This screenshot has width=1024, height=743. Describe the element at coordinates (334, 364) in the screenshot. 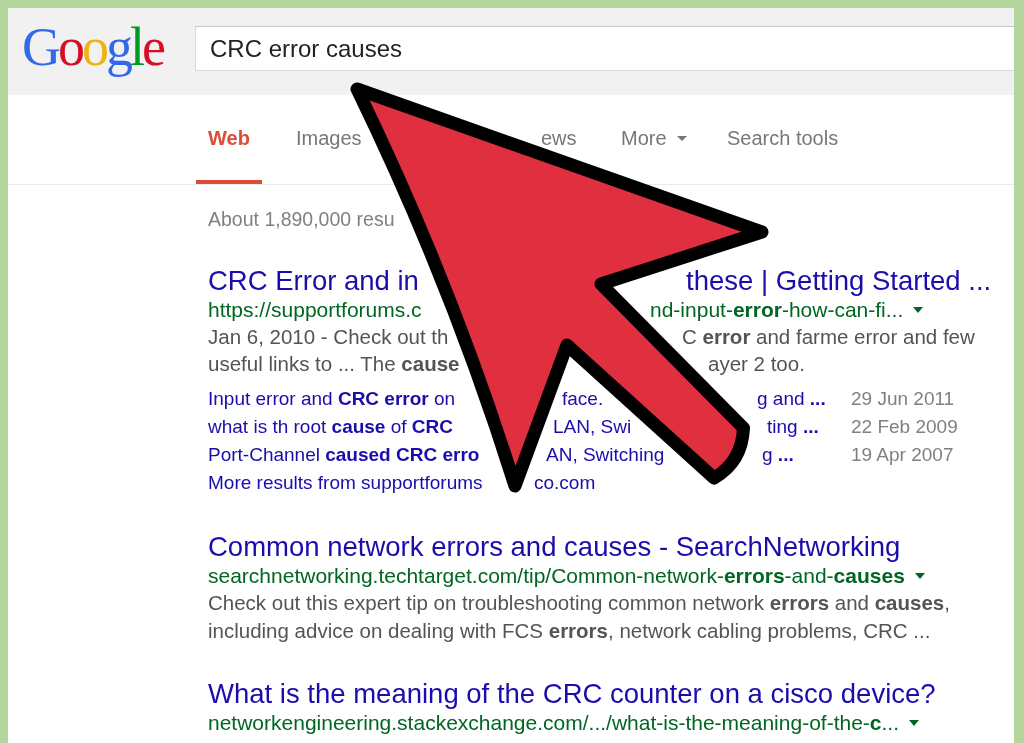

I see `result-snippet: useful links to ... The cause` at that location.